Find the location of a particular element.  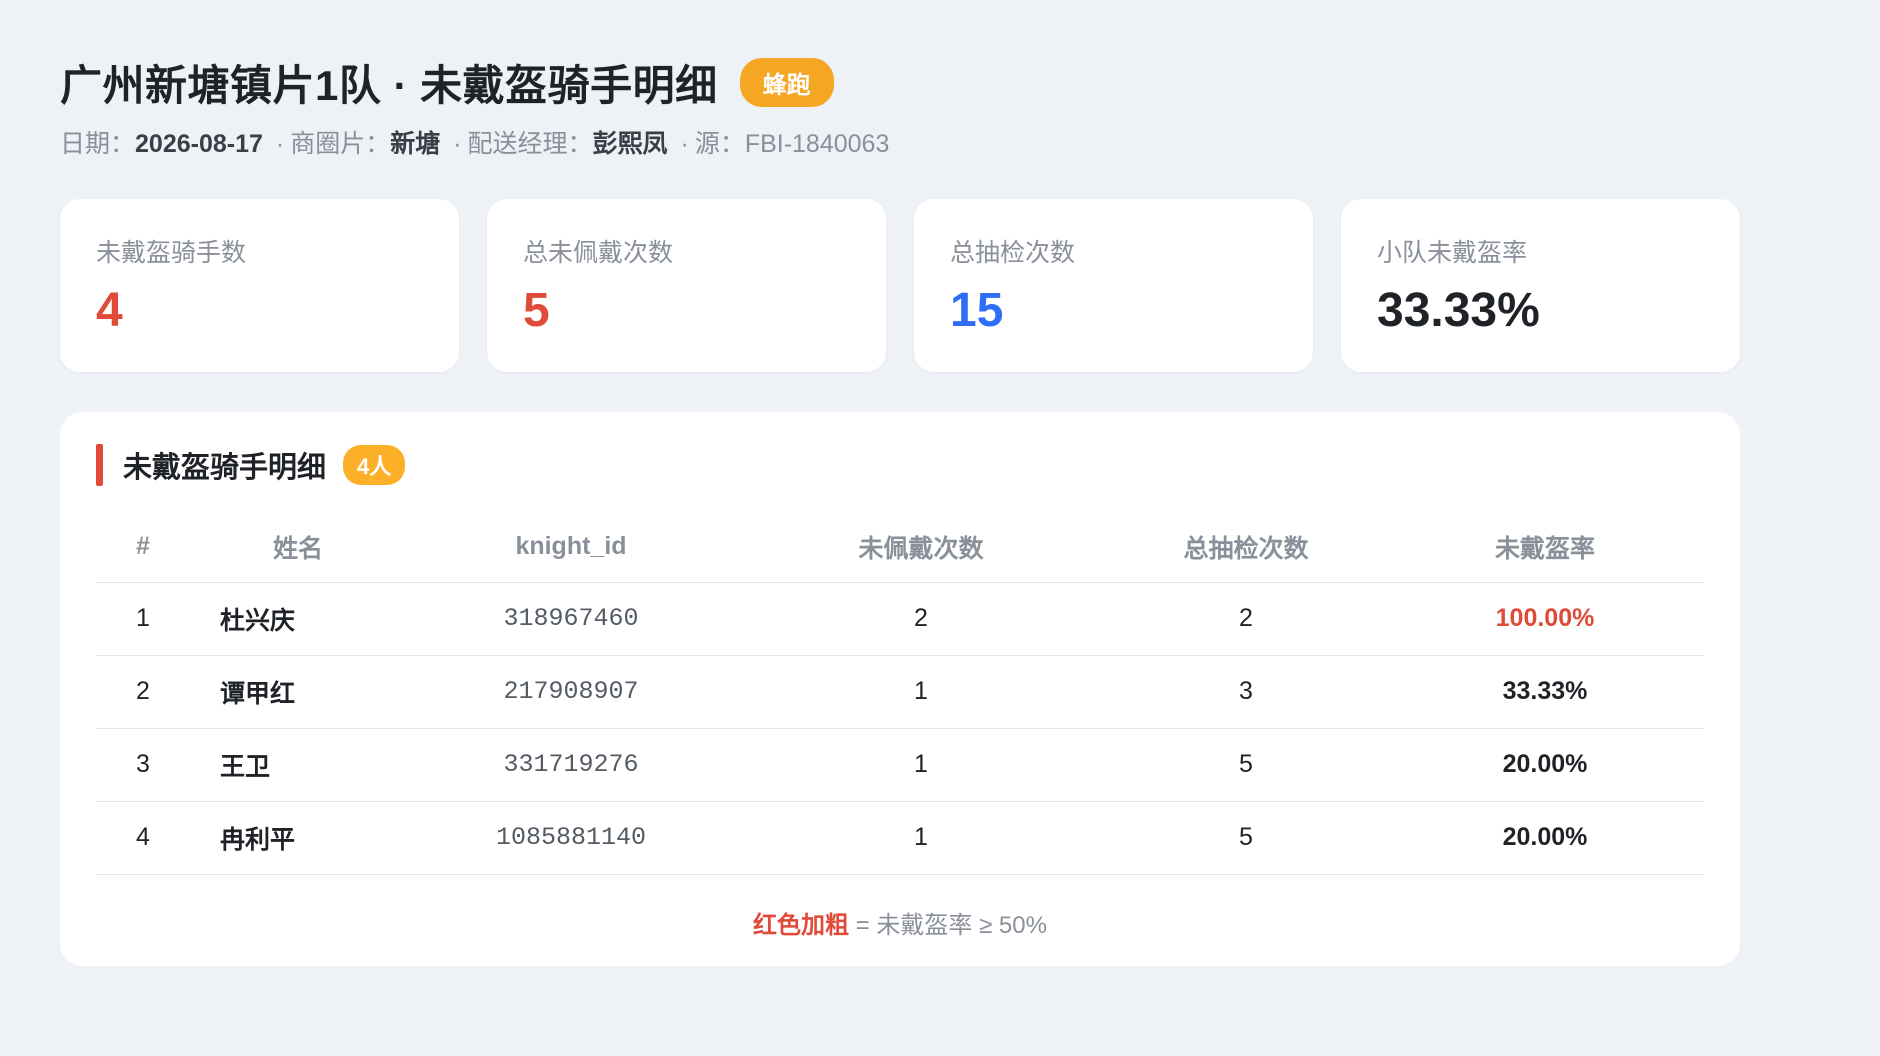

cell-rate: 100.00% is located at coordinates (1545, 619).